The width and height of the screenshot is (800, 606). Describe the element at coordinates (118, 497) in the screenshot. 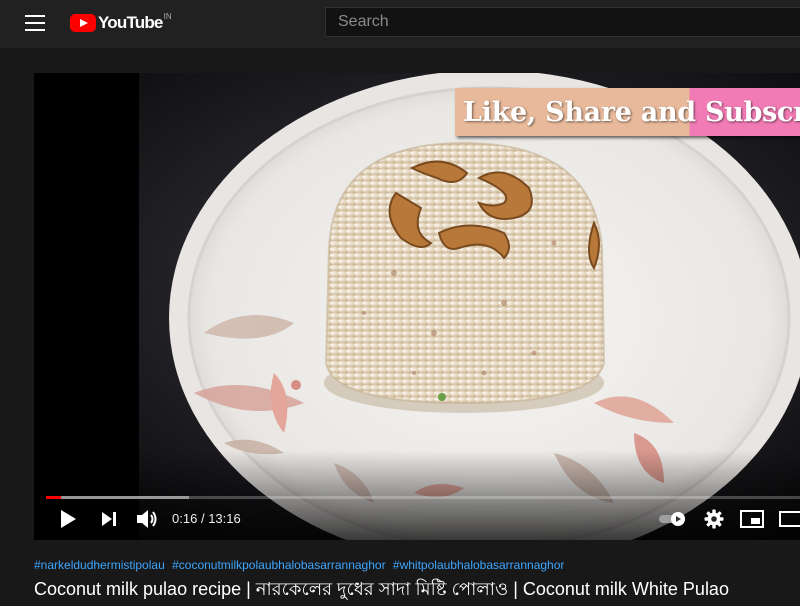

I see `progress-buffered` at that location.